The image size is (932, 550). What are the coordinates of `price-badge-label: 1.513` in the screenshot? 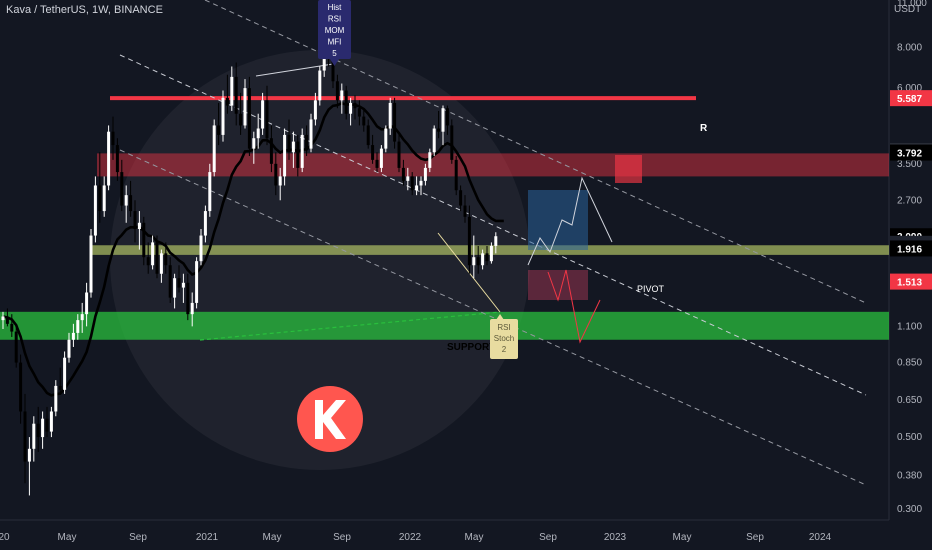 It's located at (909, 283).